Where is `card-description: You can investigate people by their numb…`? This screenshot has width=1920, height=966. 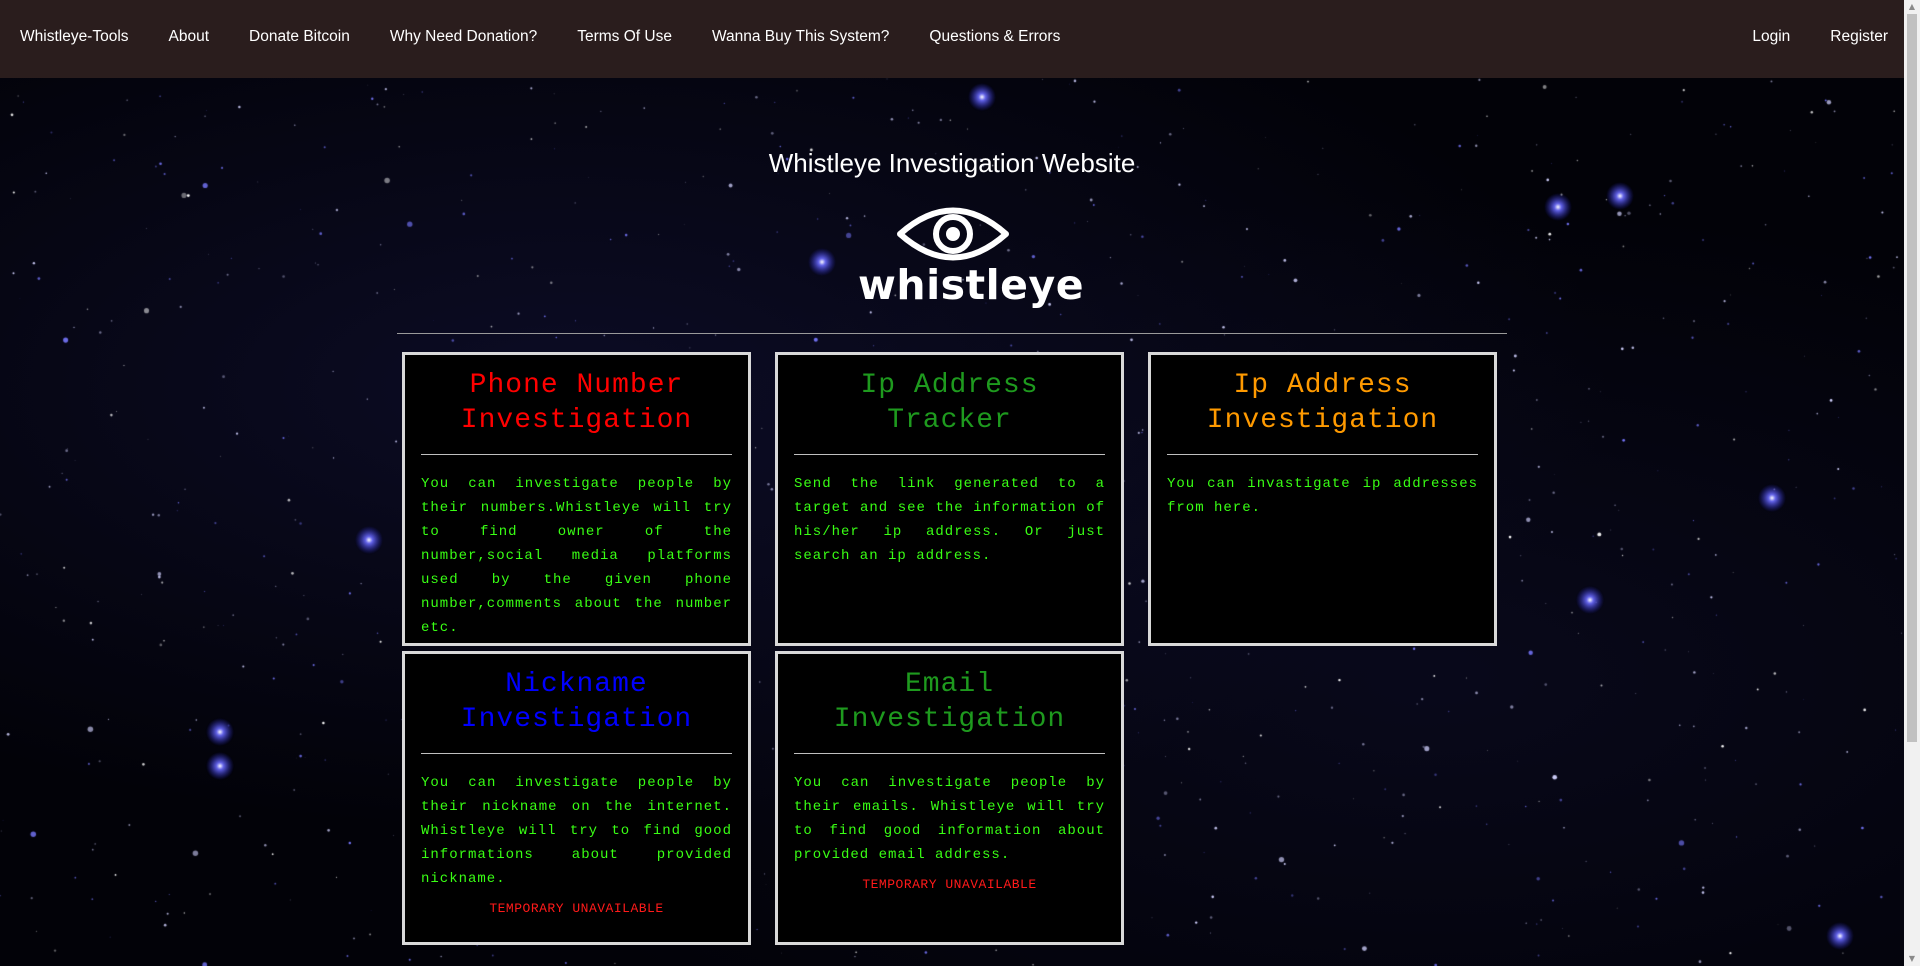
card-description: You can investigate people by their numb… is located at coordinates (576, 556).